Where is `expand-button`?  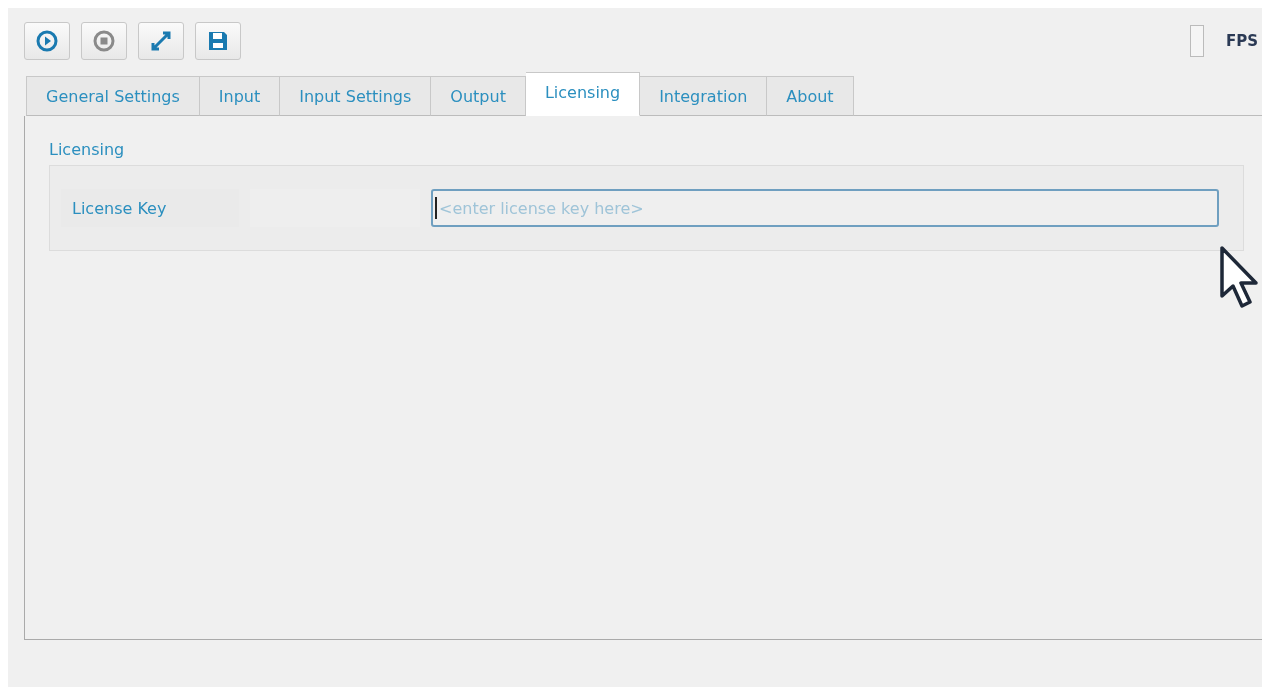
expand-button is located at coordinates (161, 40).